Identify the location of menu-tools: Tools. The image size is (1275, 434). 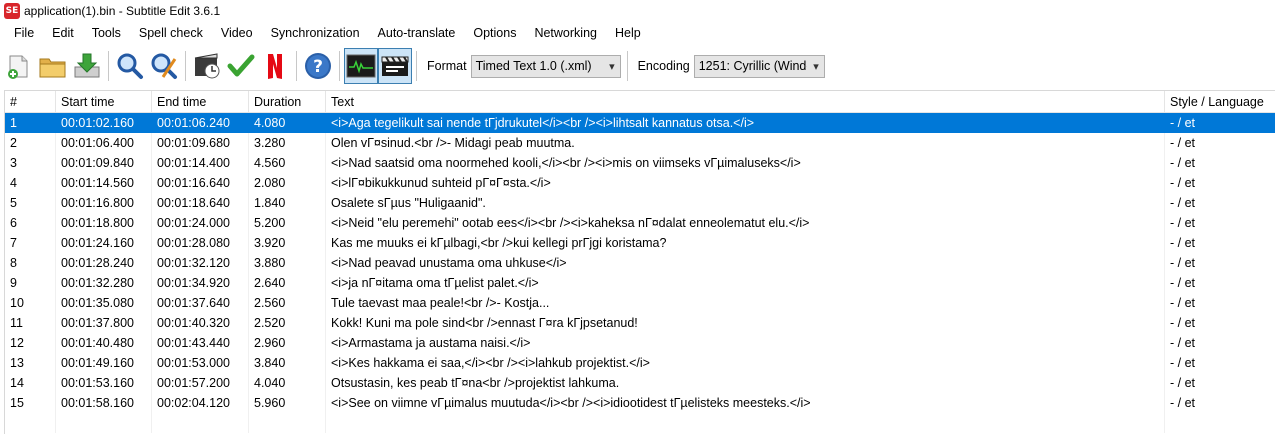
(106, 33).